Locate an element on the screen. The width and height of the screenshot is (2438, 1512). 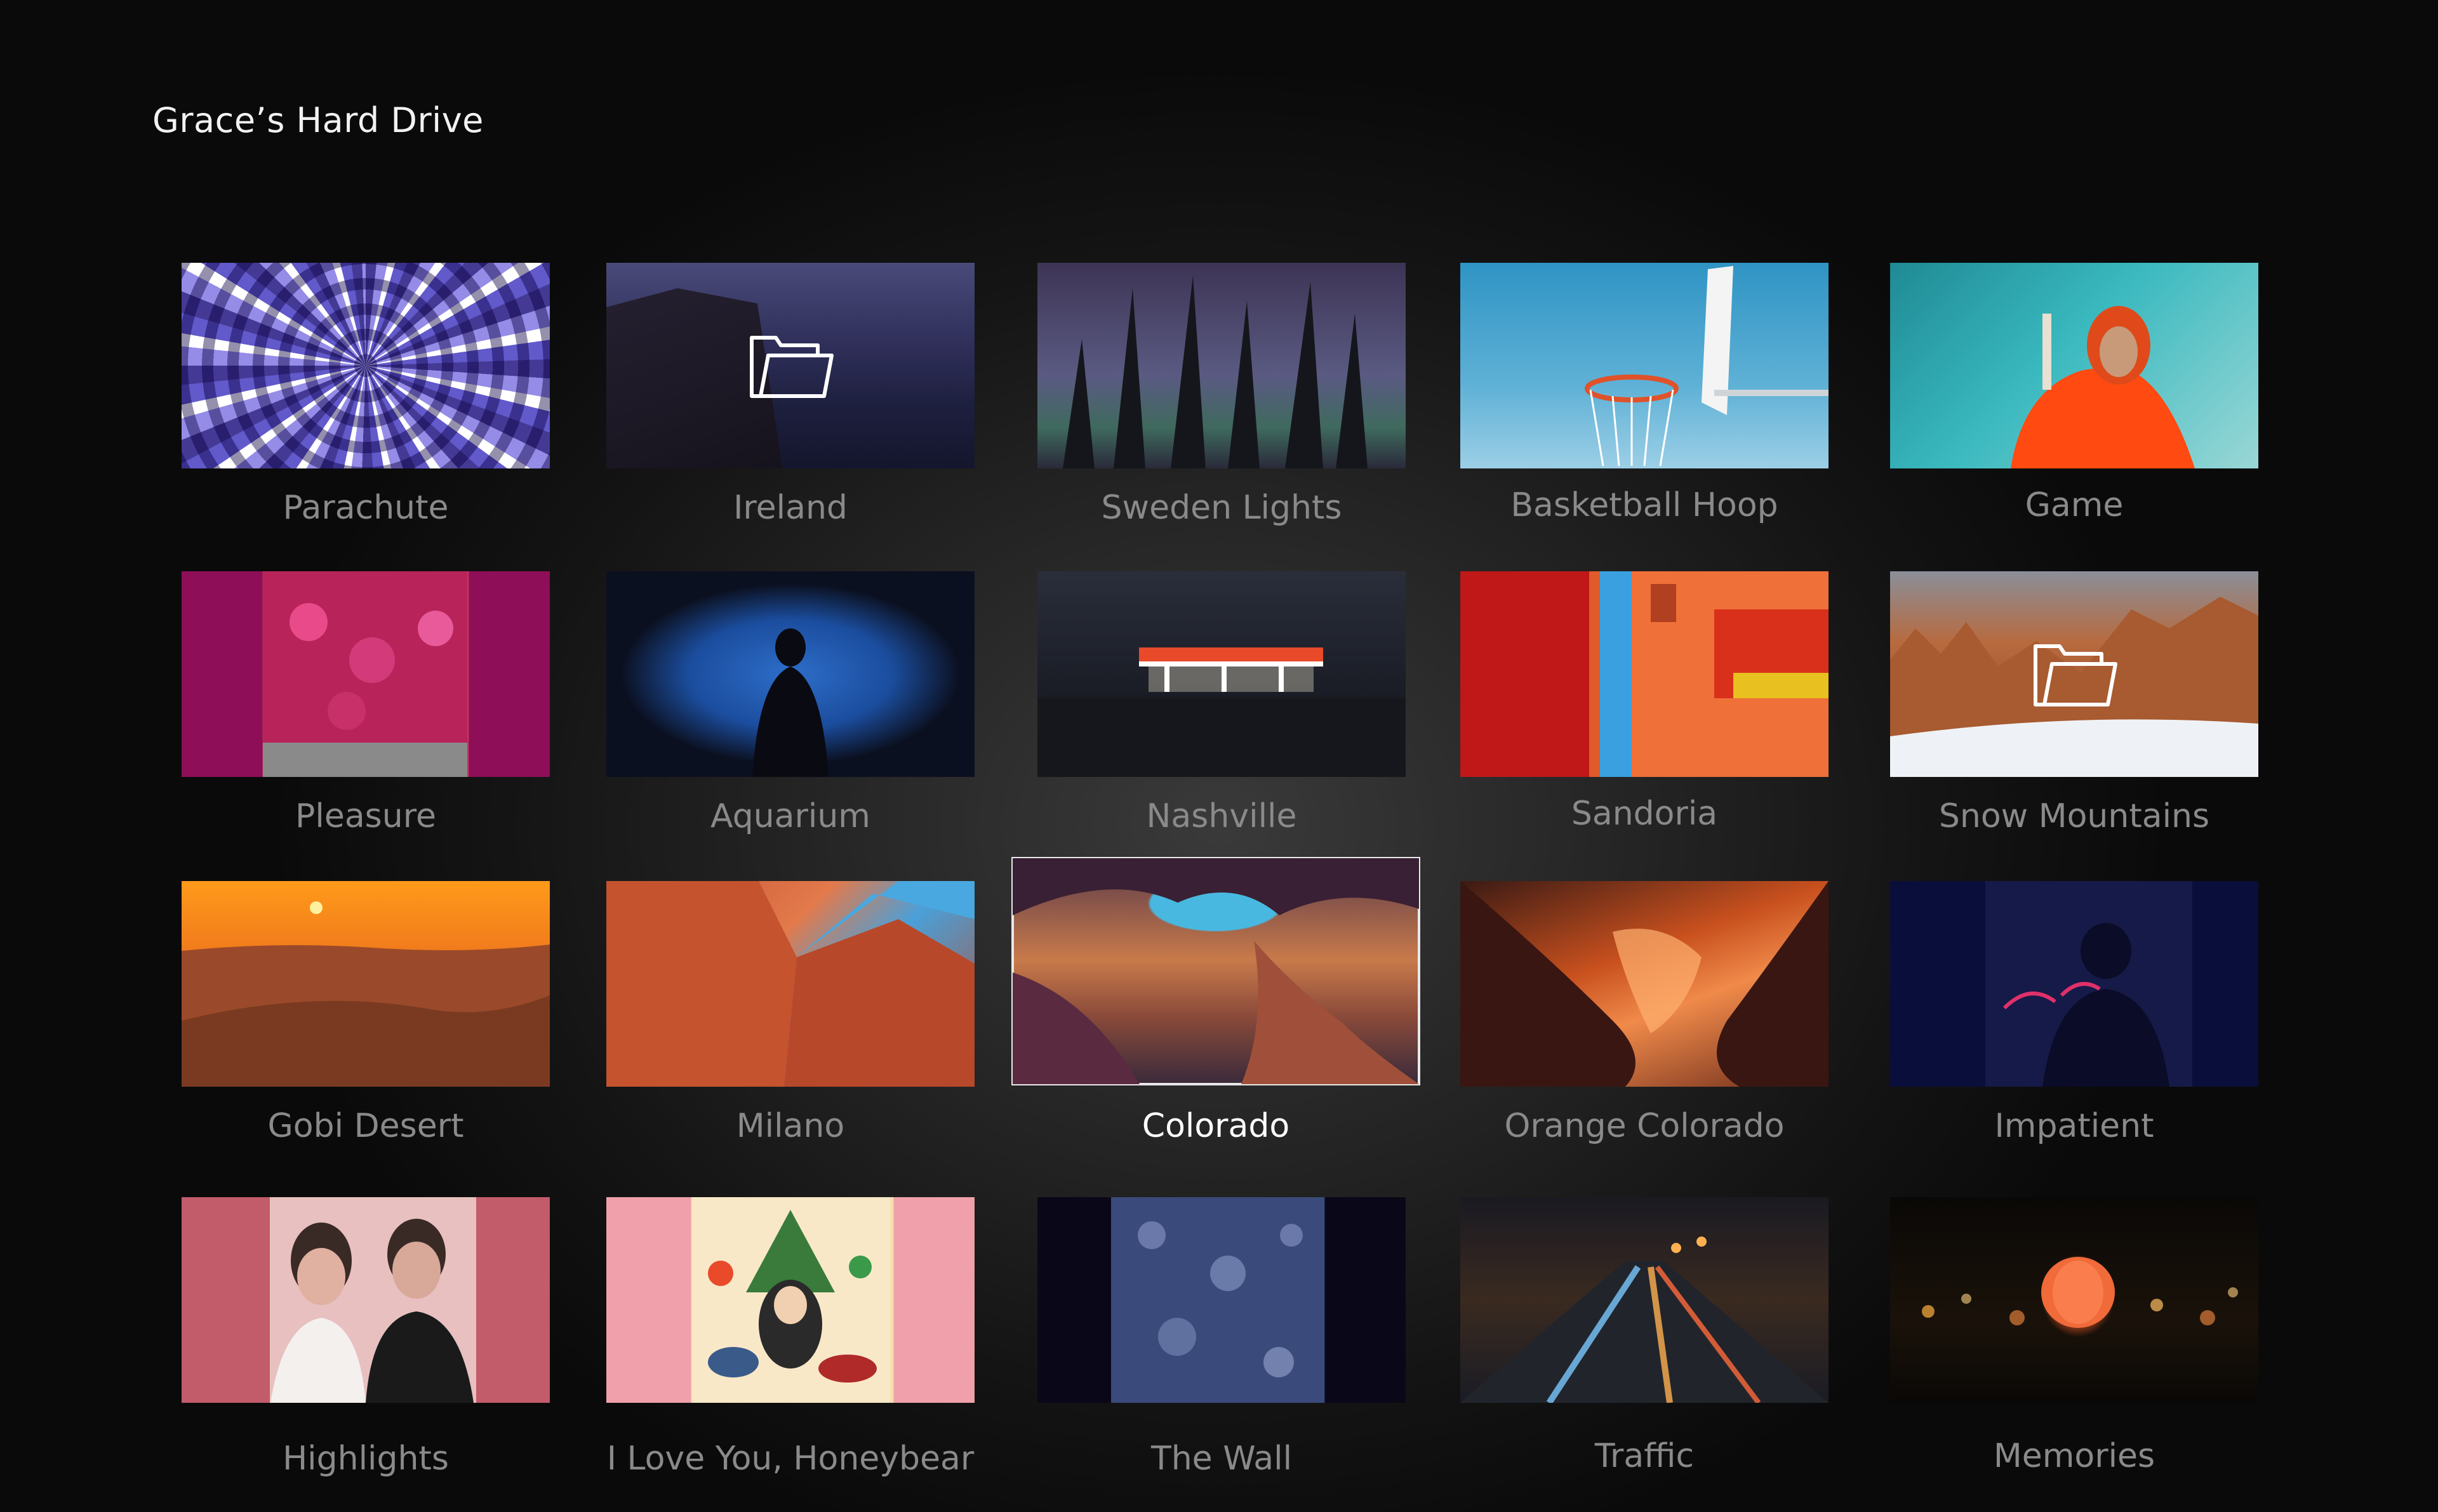
tile-ireland: Ireland is located at coordinates (790, 395).